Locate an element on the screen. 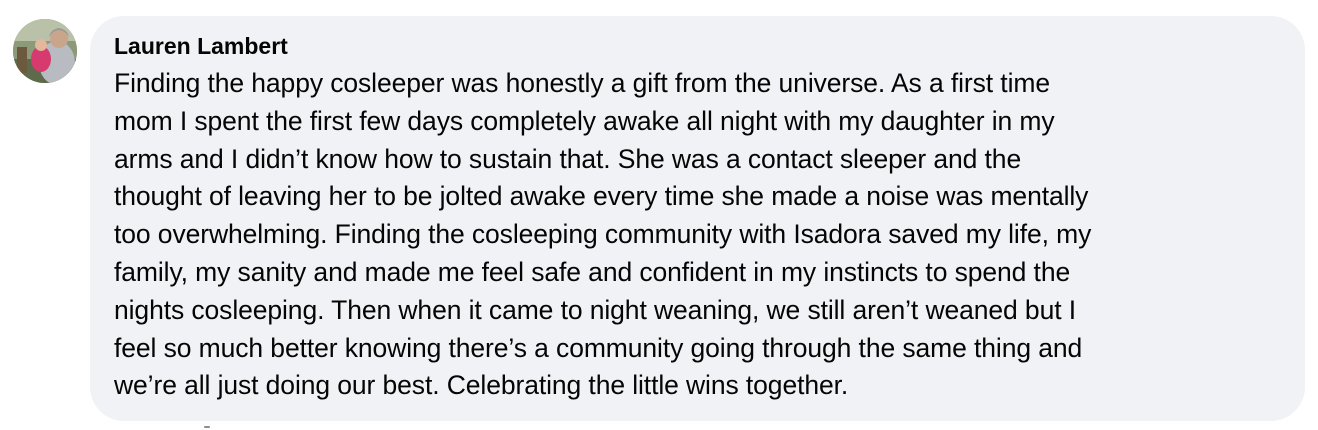  user-photo-avatar is located at coordinates (45, 51).